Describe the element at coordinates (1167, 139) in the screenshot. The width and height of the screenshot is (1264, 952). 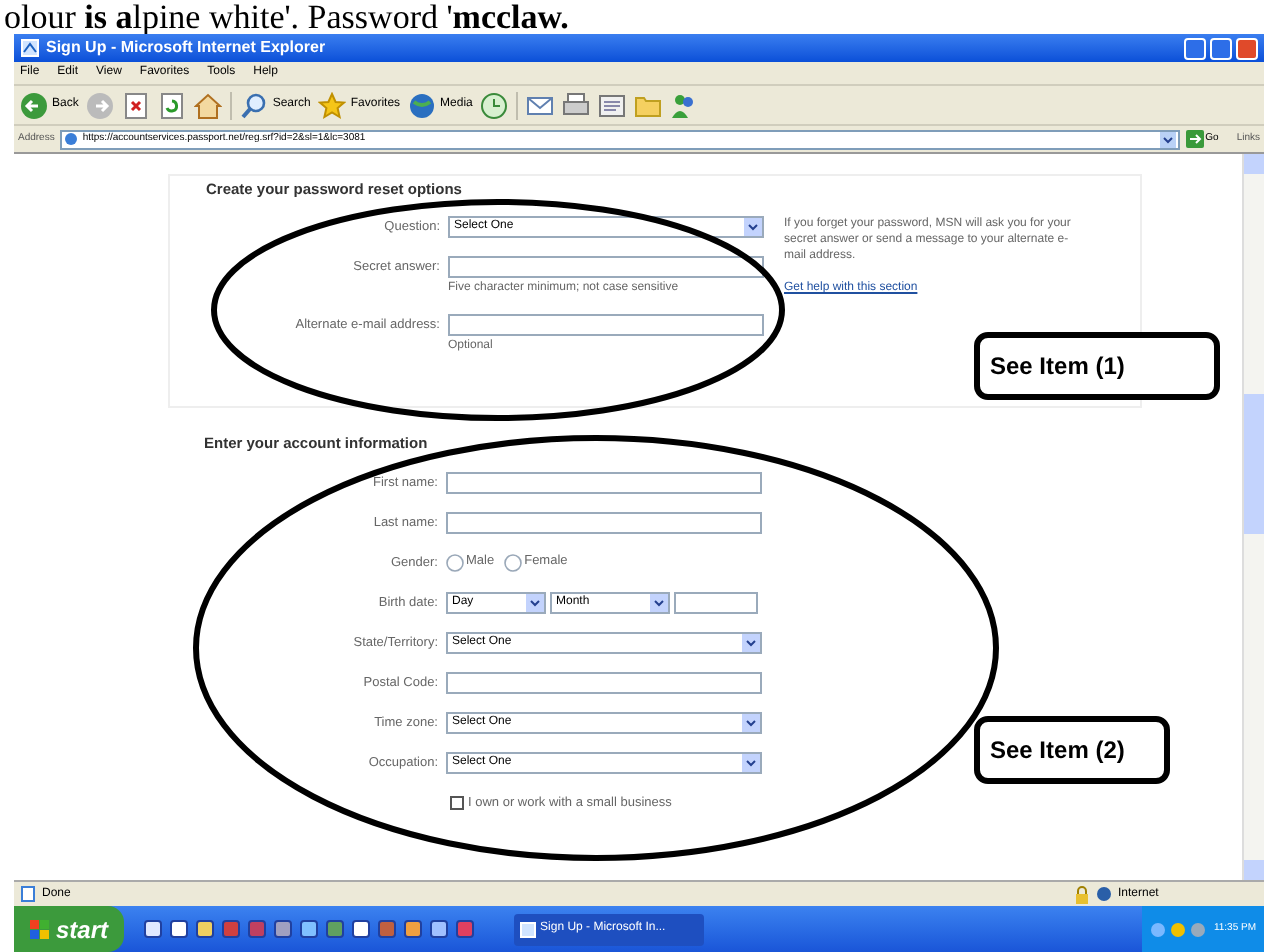
I see `dropdown-icon` at that location.